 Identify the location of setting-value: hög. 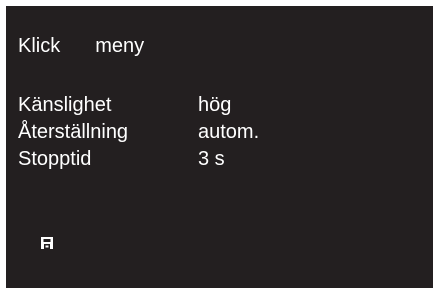
(215, 105).